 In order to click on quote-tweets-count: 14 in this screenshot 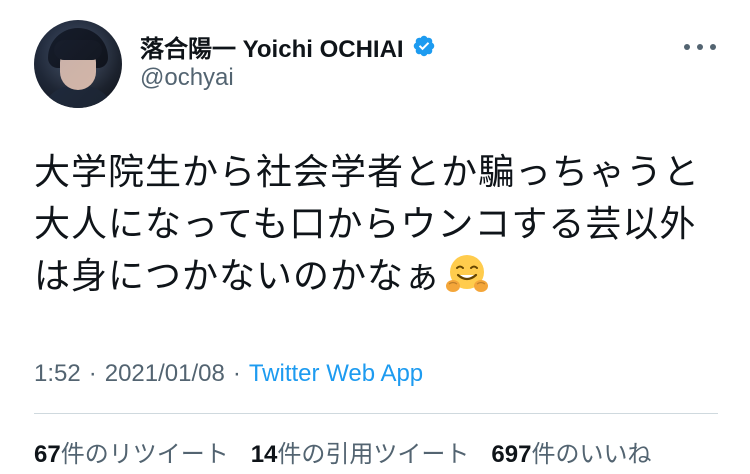, I will do `click(264, 454)`.